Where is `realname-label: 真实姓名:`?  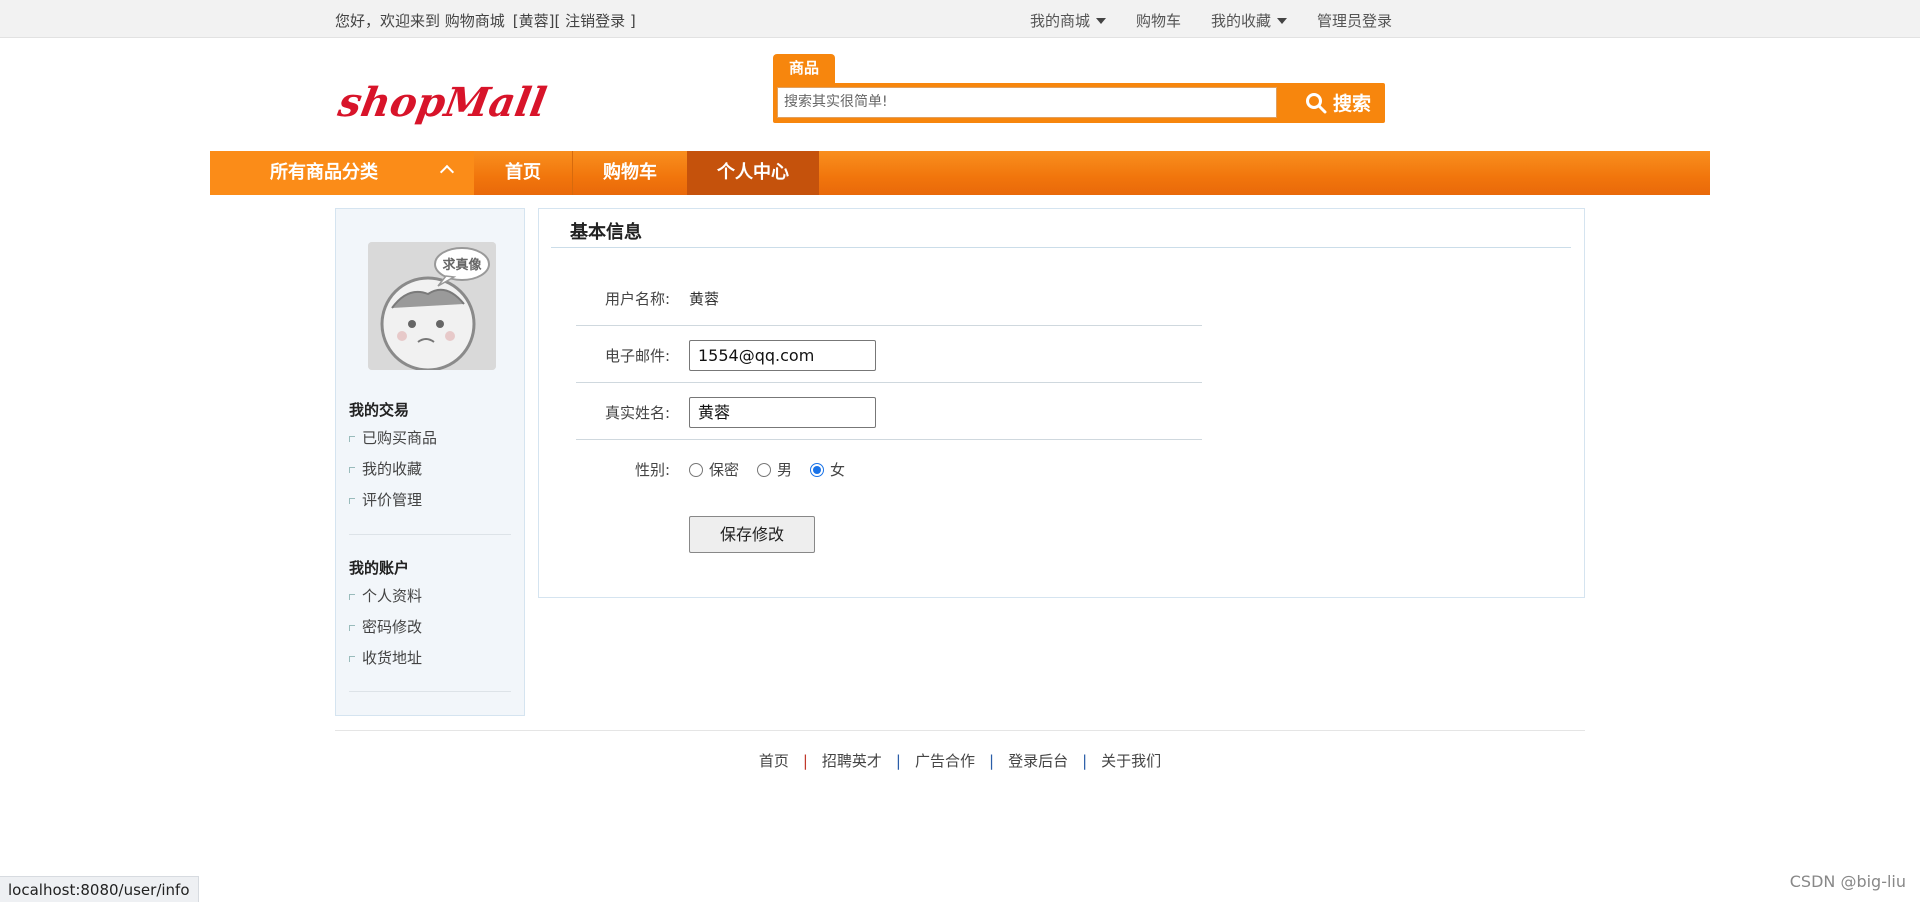
realname-label: 真实姓名: is located at coordinates (637, 413).